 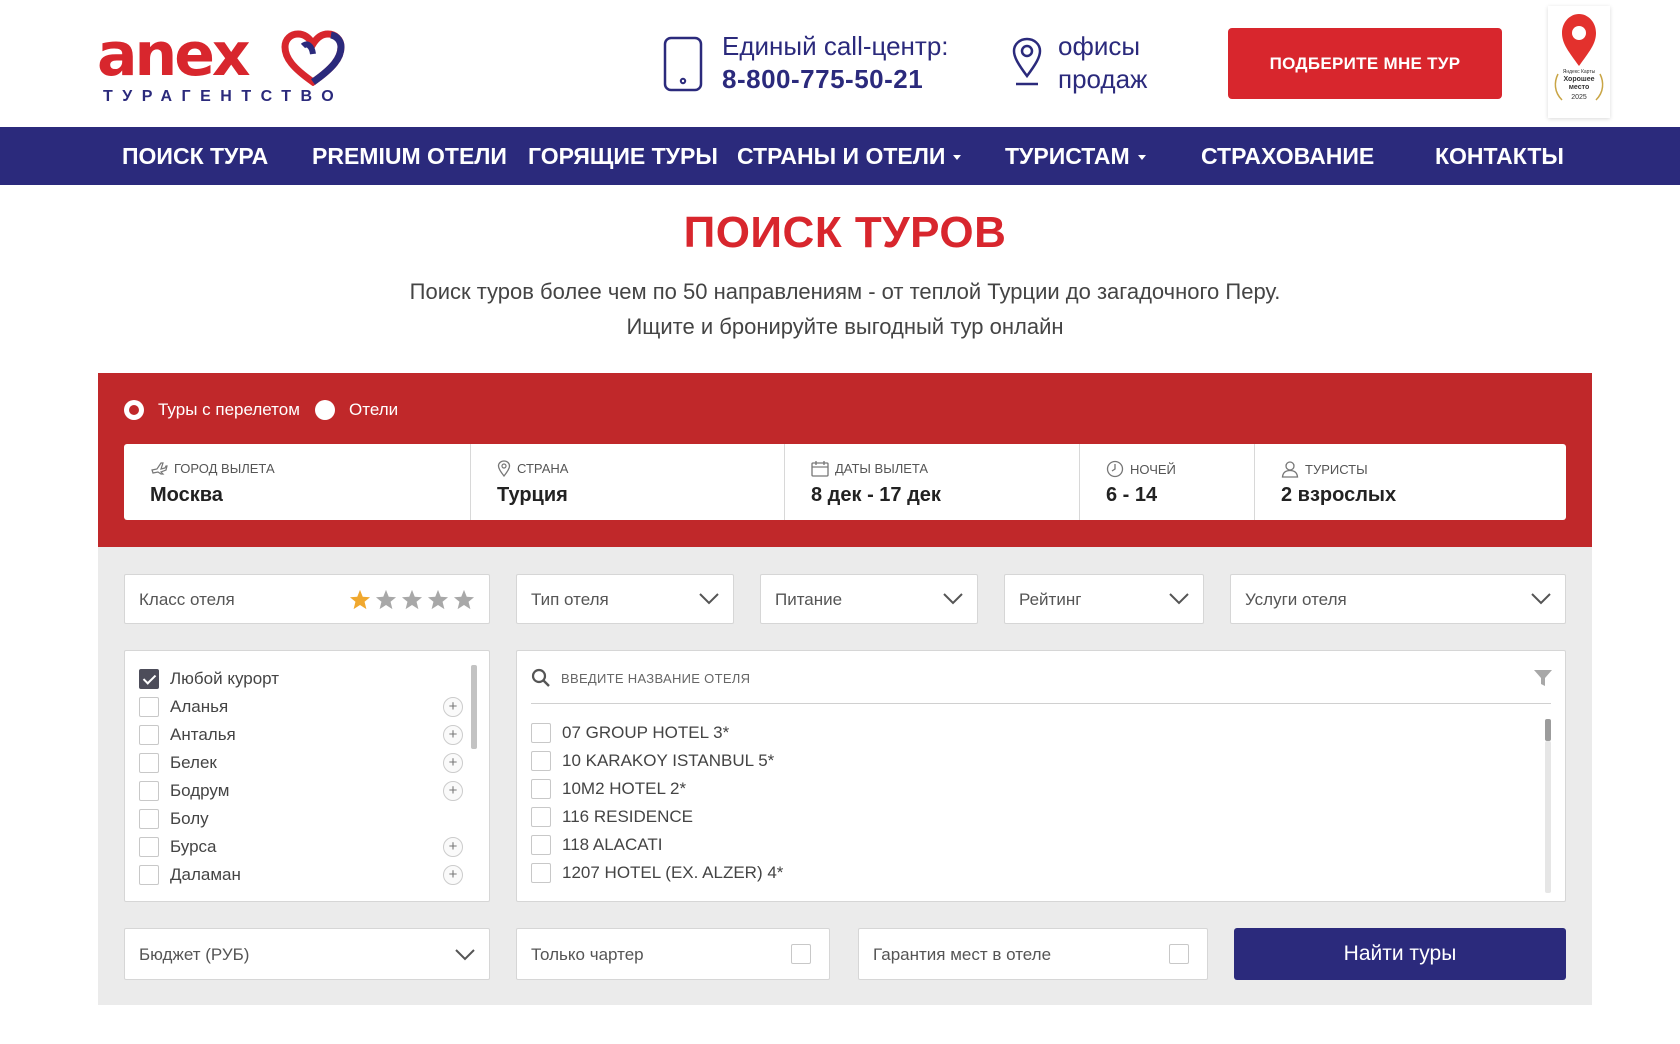 I want to click on yandex-good-place-badge: Яндекс Карты Хорошее место 2025, so click(x=1579, y=62).